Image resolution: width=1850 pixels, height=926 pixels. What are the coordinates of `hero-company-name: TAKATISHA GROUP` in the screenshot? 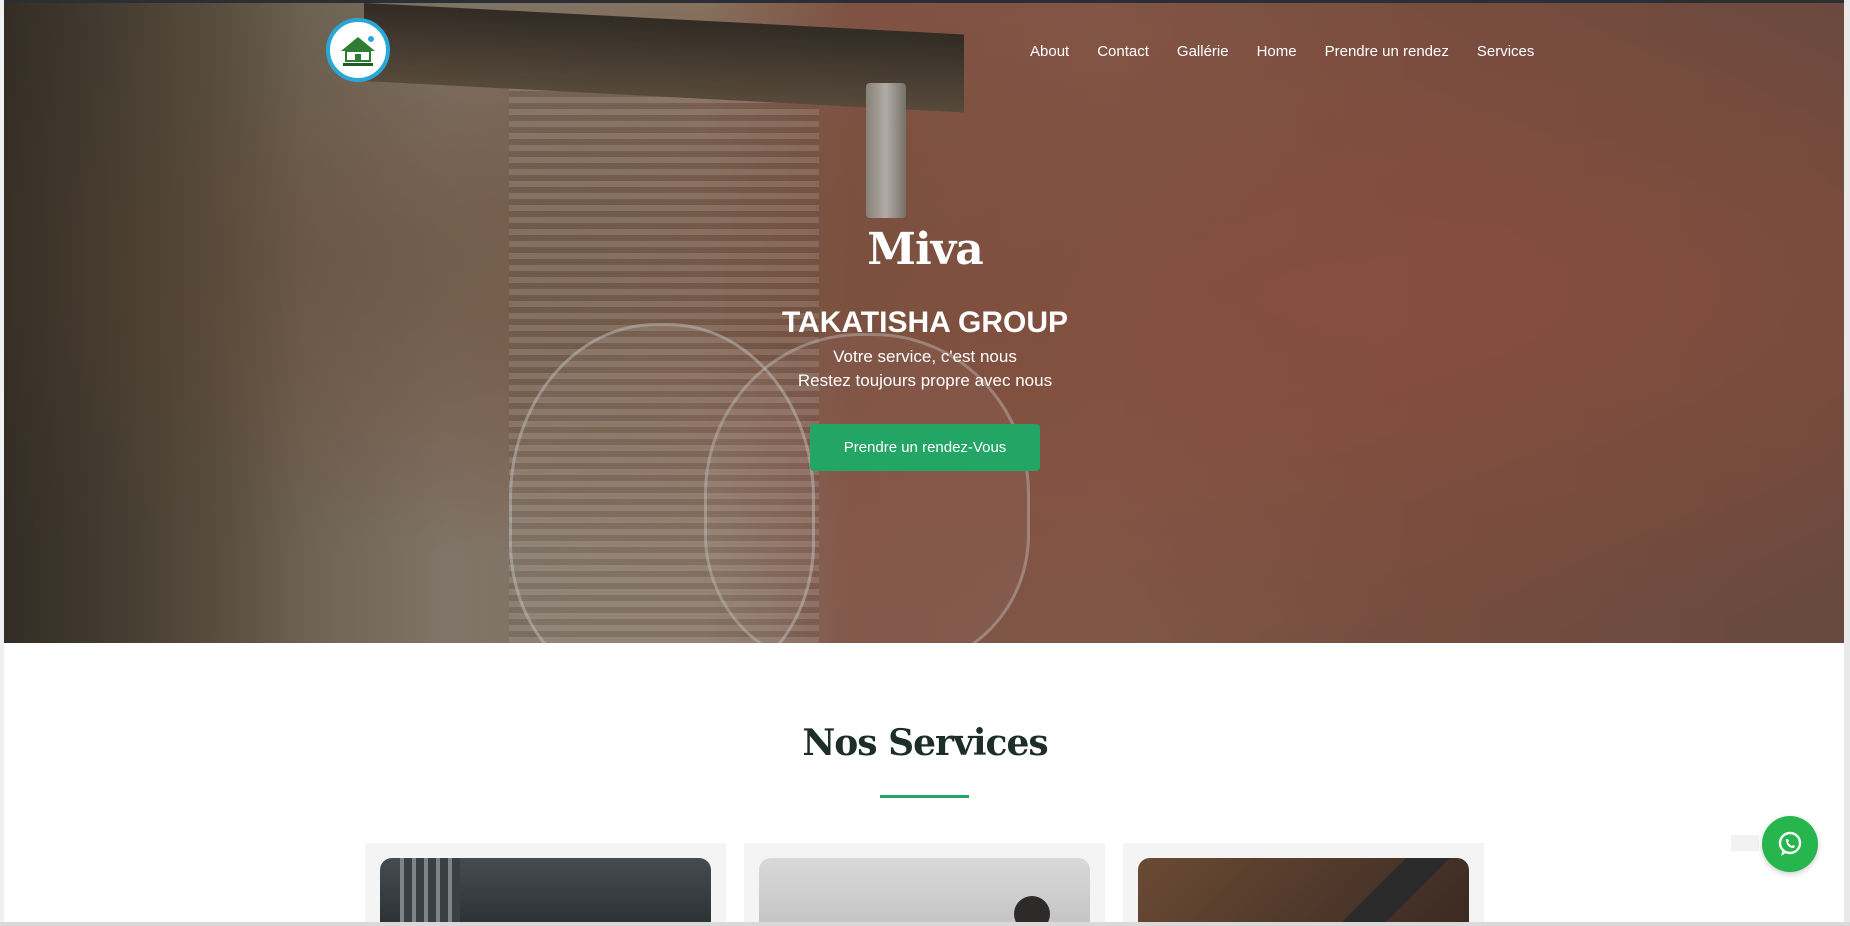 It's located at (925, 322).